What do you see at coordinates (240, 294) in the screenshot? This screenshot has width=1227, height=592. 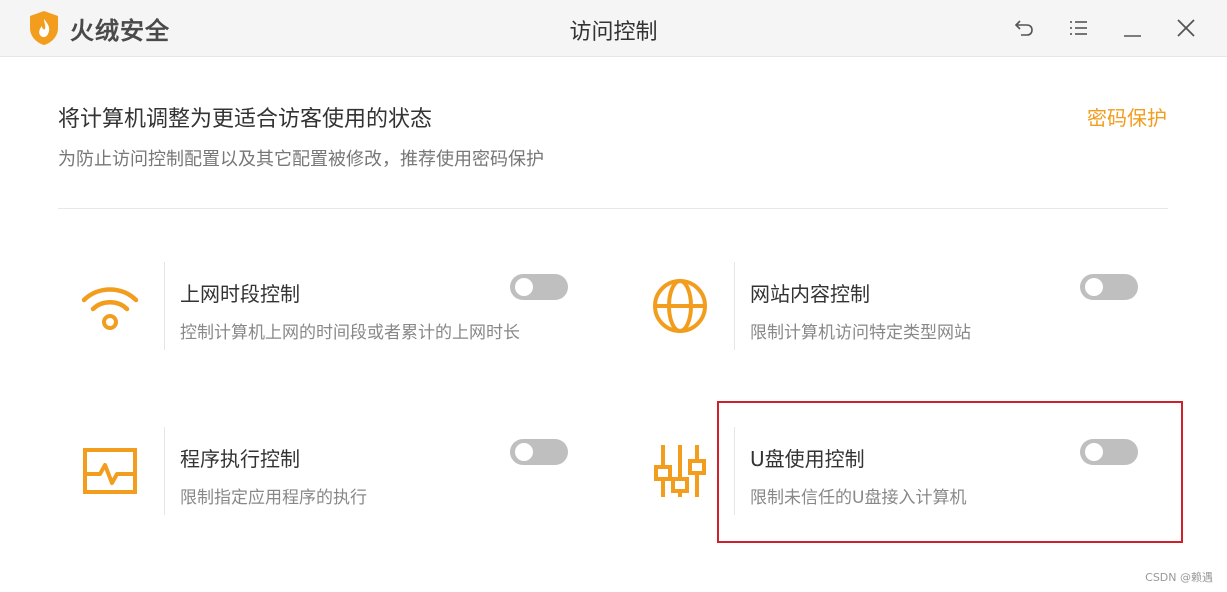 I see `card-title: 上网时段控制` at bounding box center [240, 294].